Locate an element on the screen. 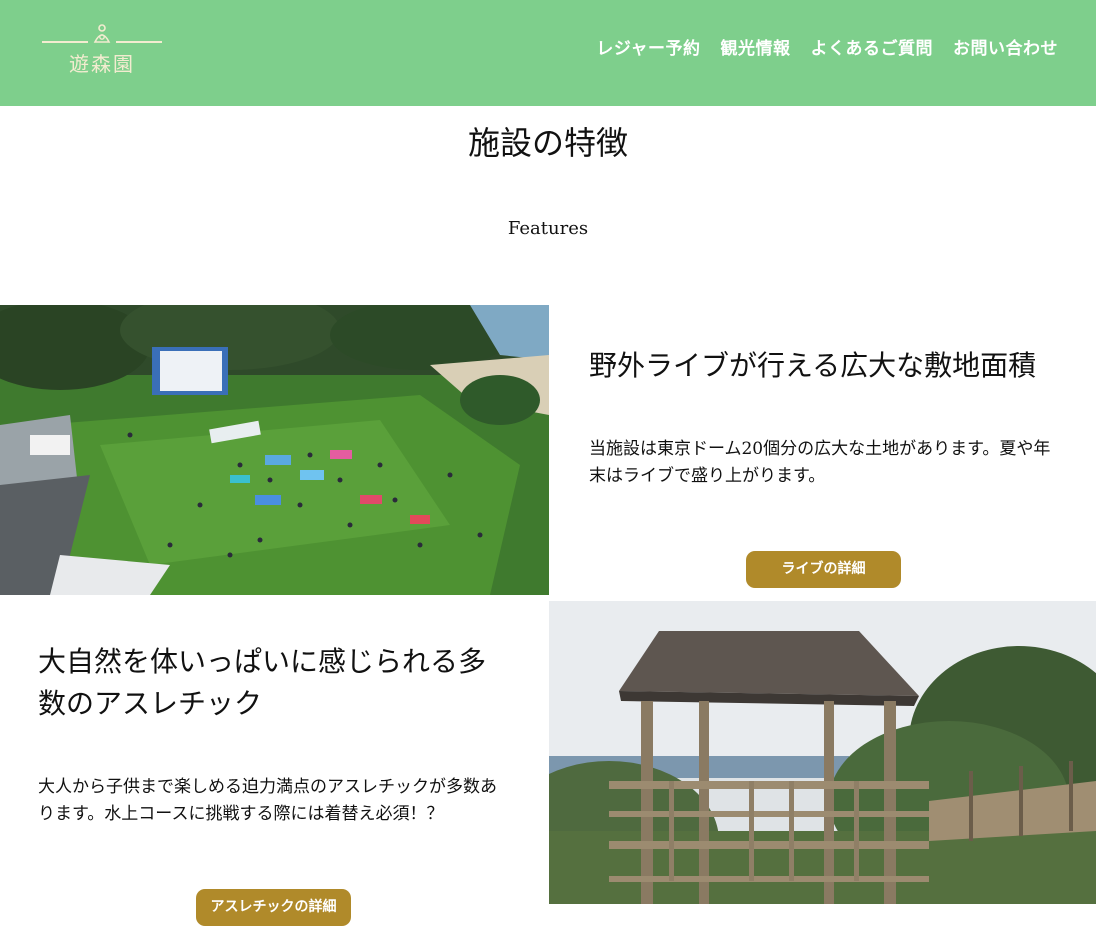 This screenshot has width=1096, height=926. feature-athletic-title: 大自然を体いっぱいに感じられる多数のアスレチック is located at coordinates (262, 682).